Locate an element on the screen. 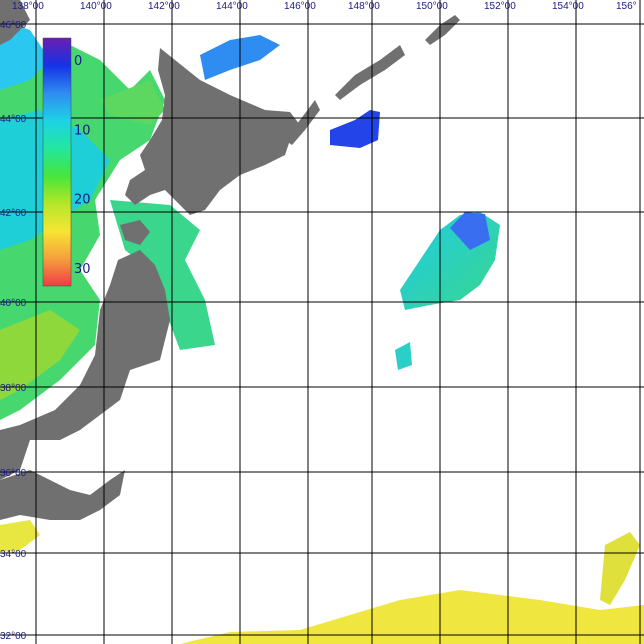 Image resolution: width=644 pixels, height=644 pixels. lon-label: 154°00 is located at coordinates (568, 6).